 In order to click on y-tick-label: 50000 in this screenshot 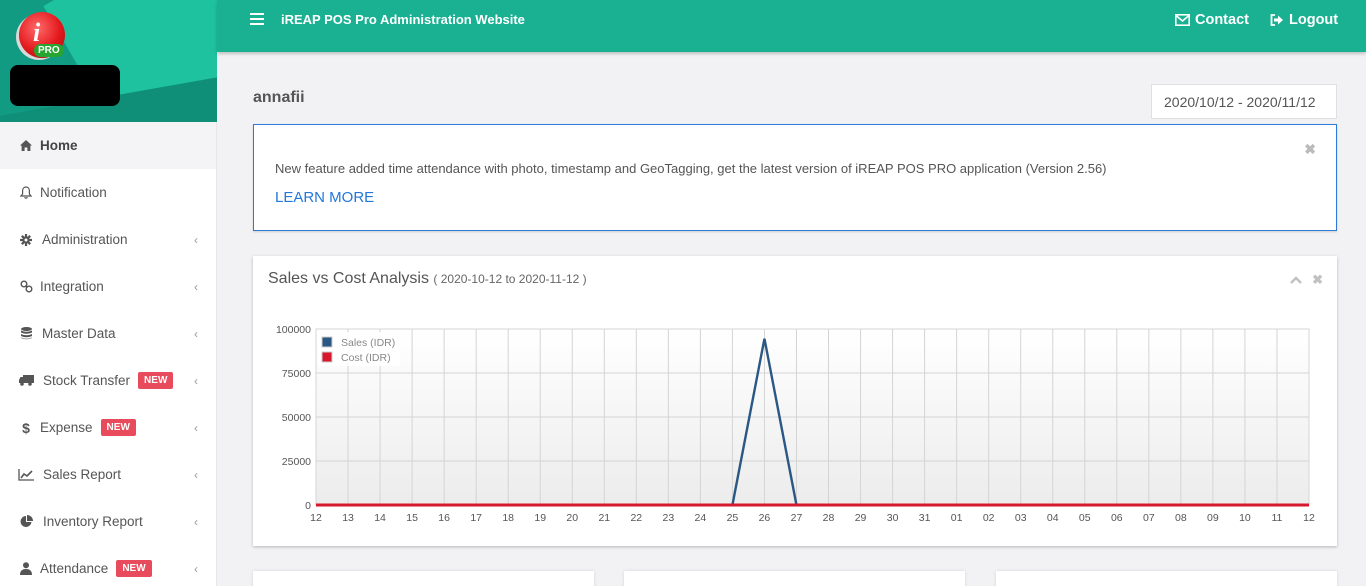, I will do `click(296, 418)`.